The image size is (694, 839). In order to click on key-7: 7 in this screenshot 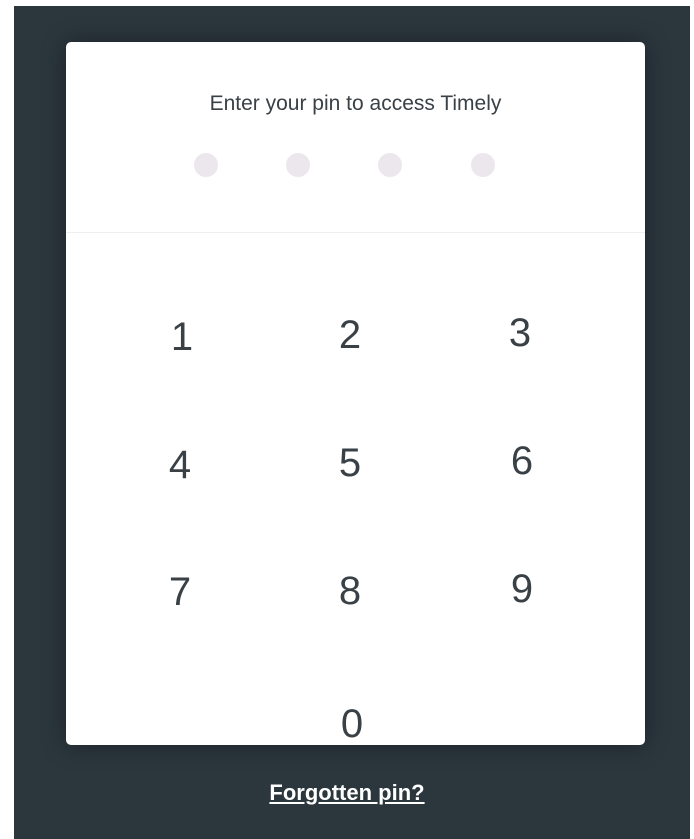, I will do `click(180, 592)`.